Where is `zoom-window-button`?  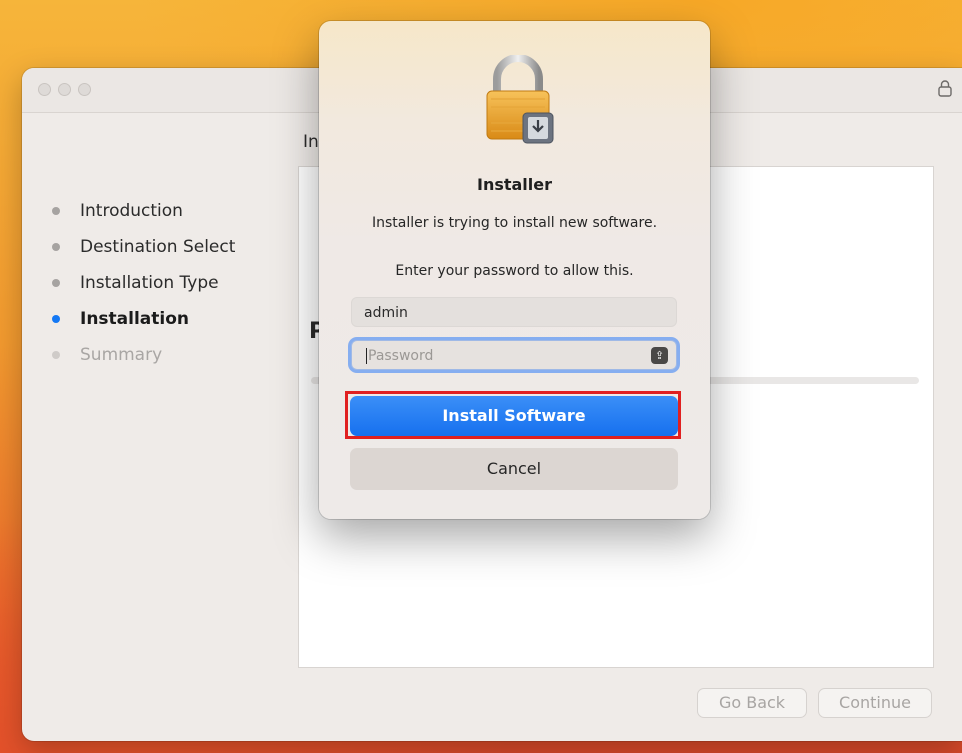 zoom-window-button is located at coordinates (84, 89).